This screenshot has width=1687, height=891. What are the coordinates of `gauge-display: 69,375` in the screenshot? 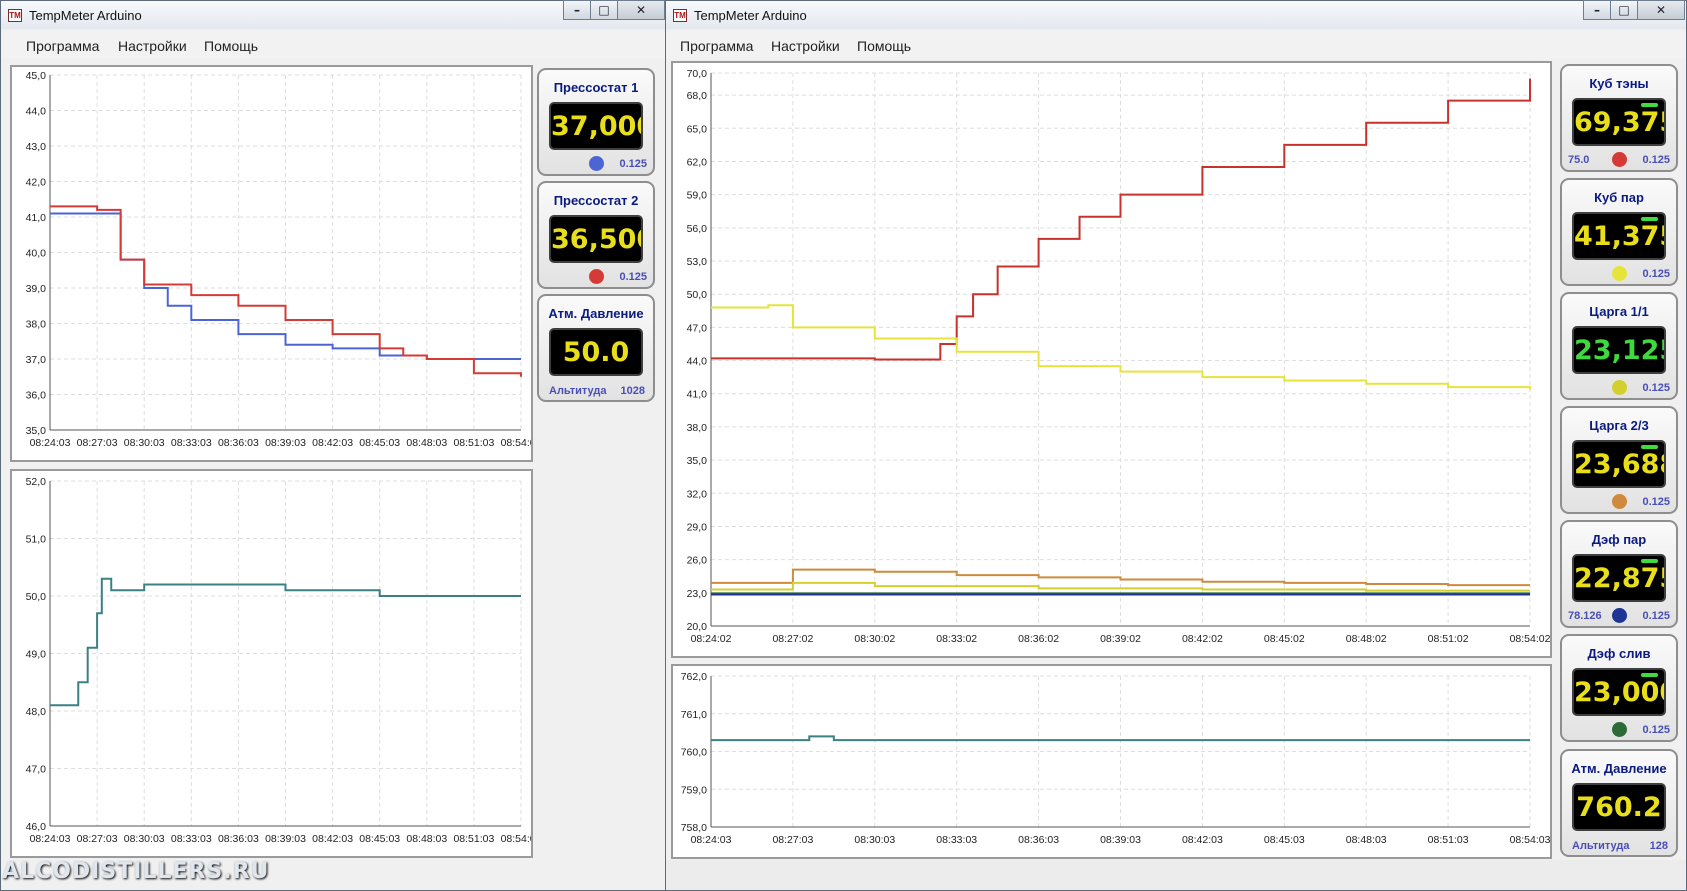 It's located at (1619, 122).